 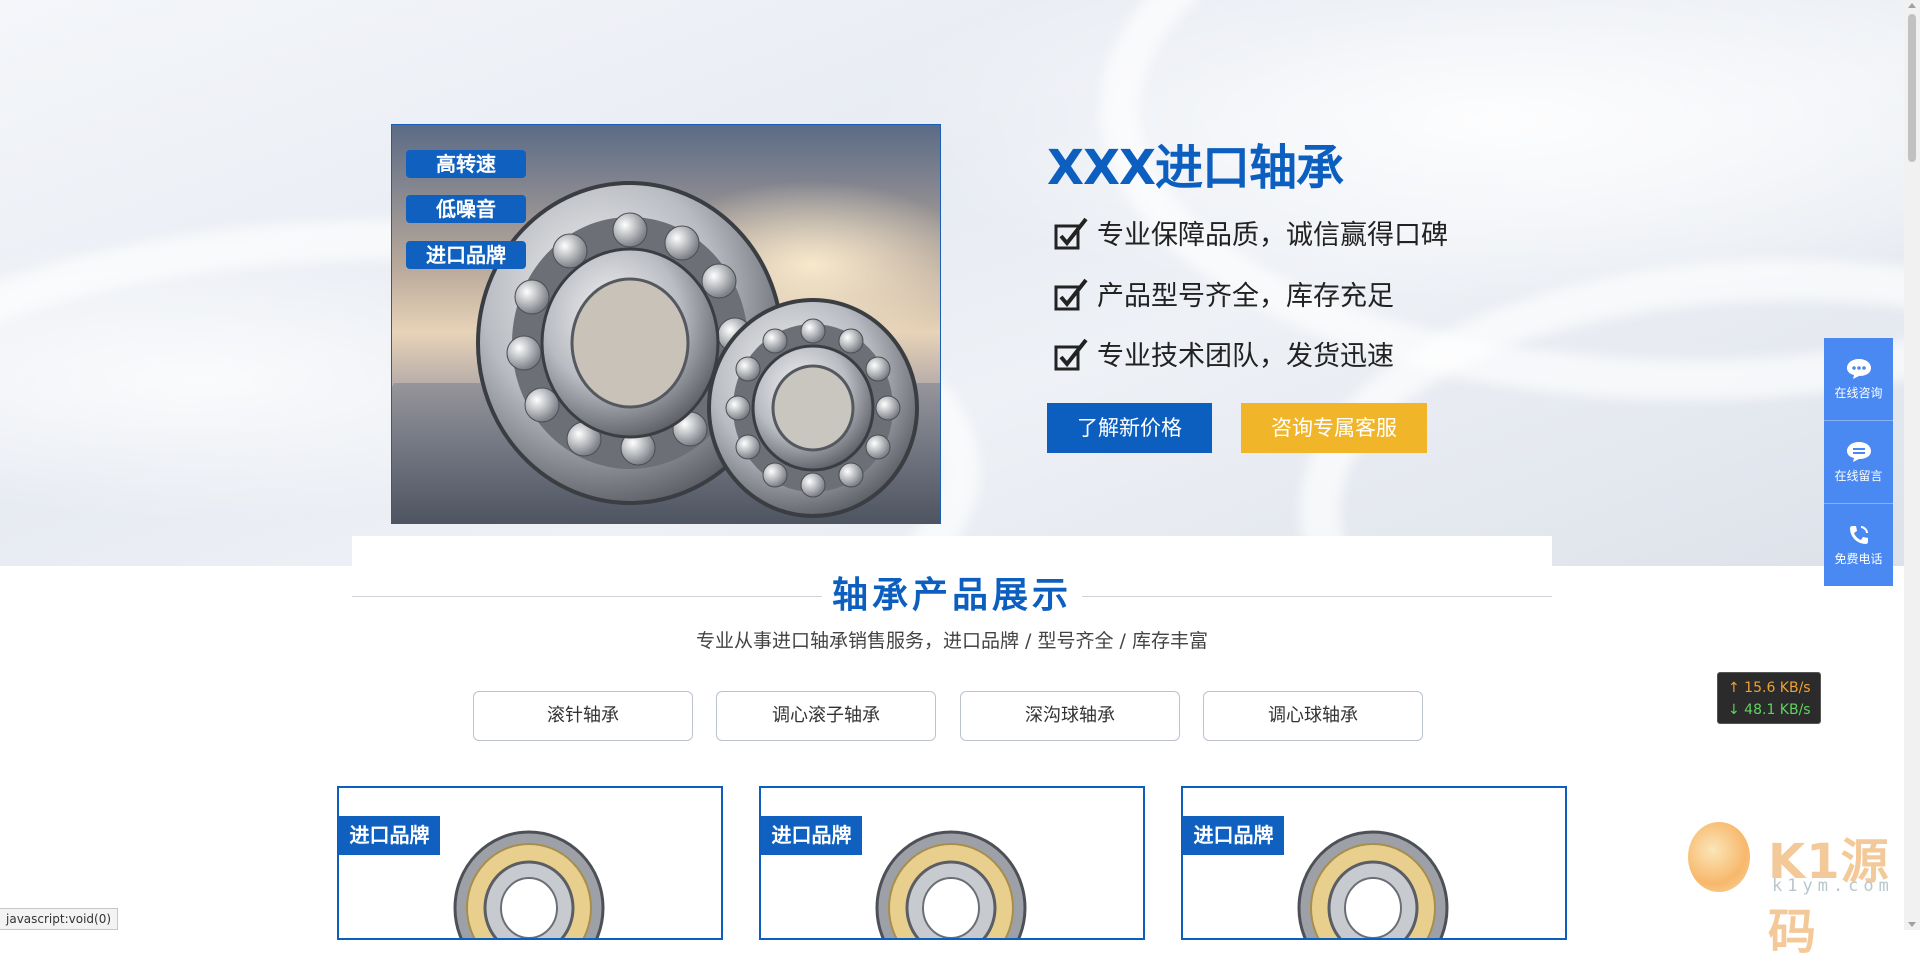 I want to click on float-label: 免费电话, so click(x=1858, y=558).